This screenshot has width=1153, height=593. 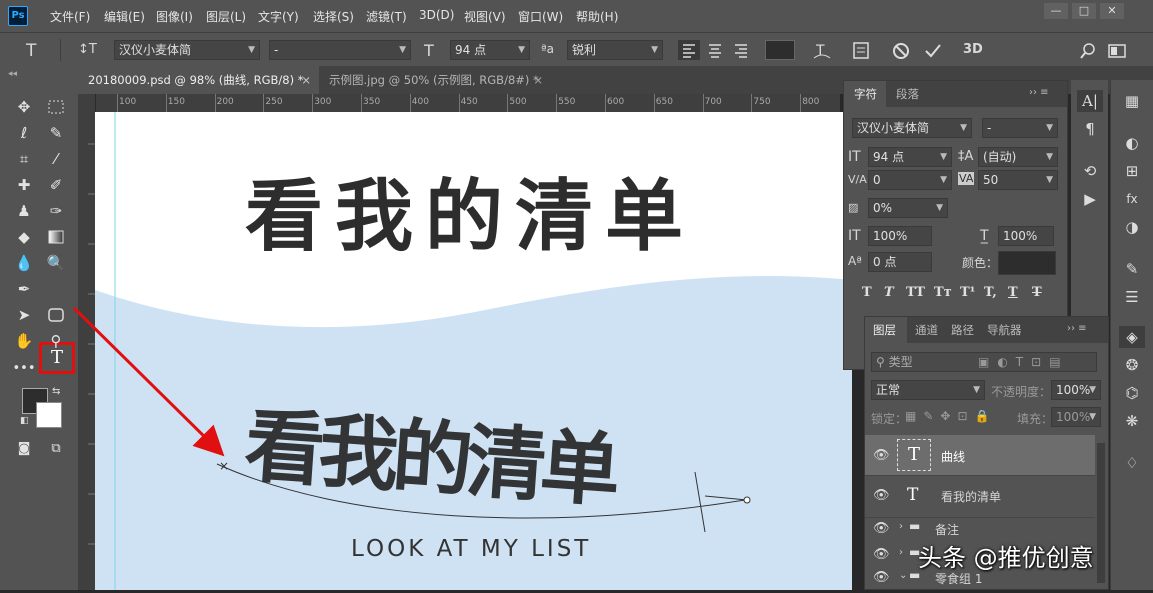 I want to click on tab-20180009: 20180009.psd @ 98% (曲线, RGB/8) * ×, so click(x=198, y=80).